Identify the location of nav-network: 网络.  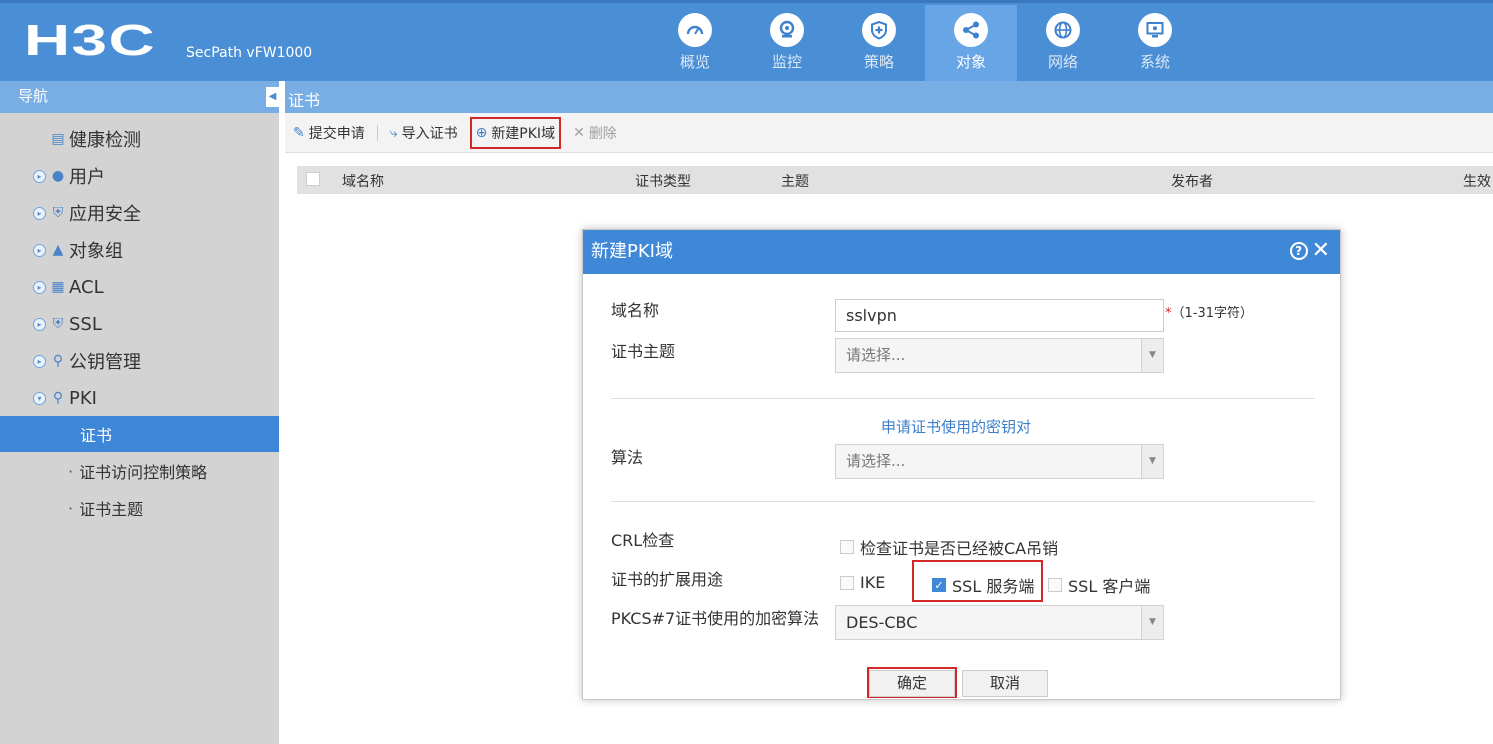
(1063, 44).